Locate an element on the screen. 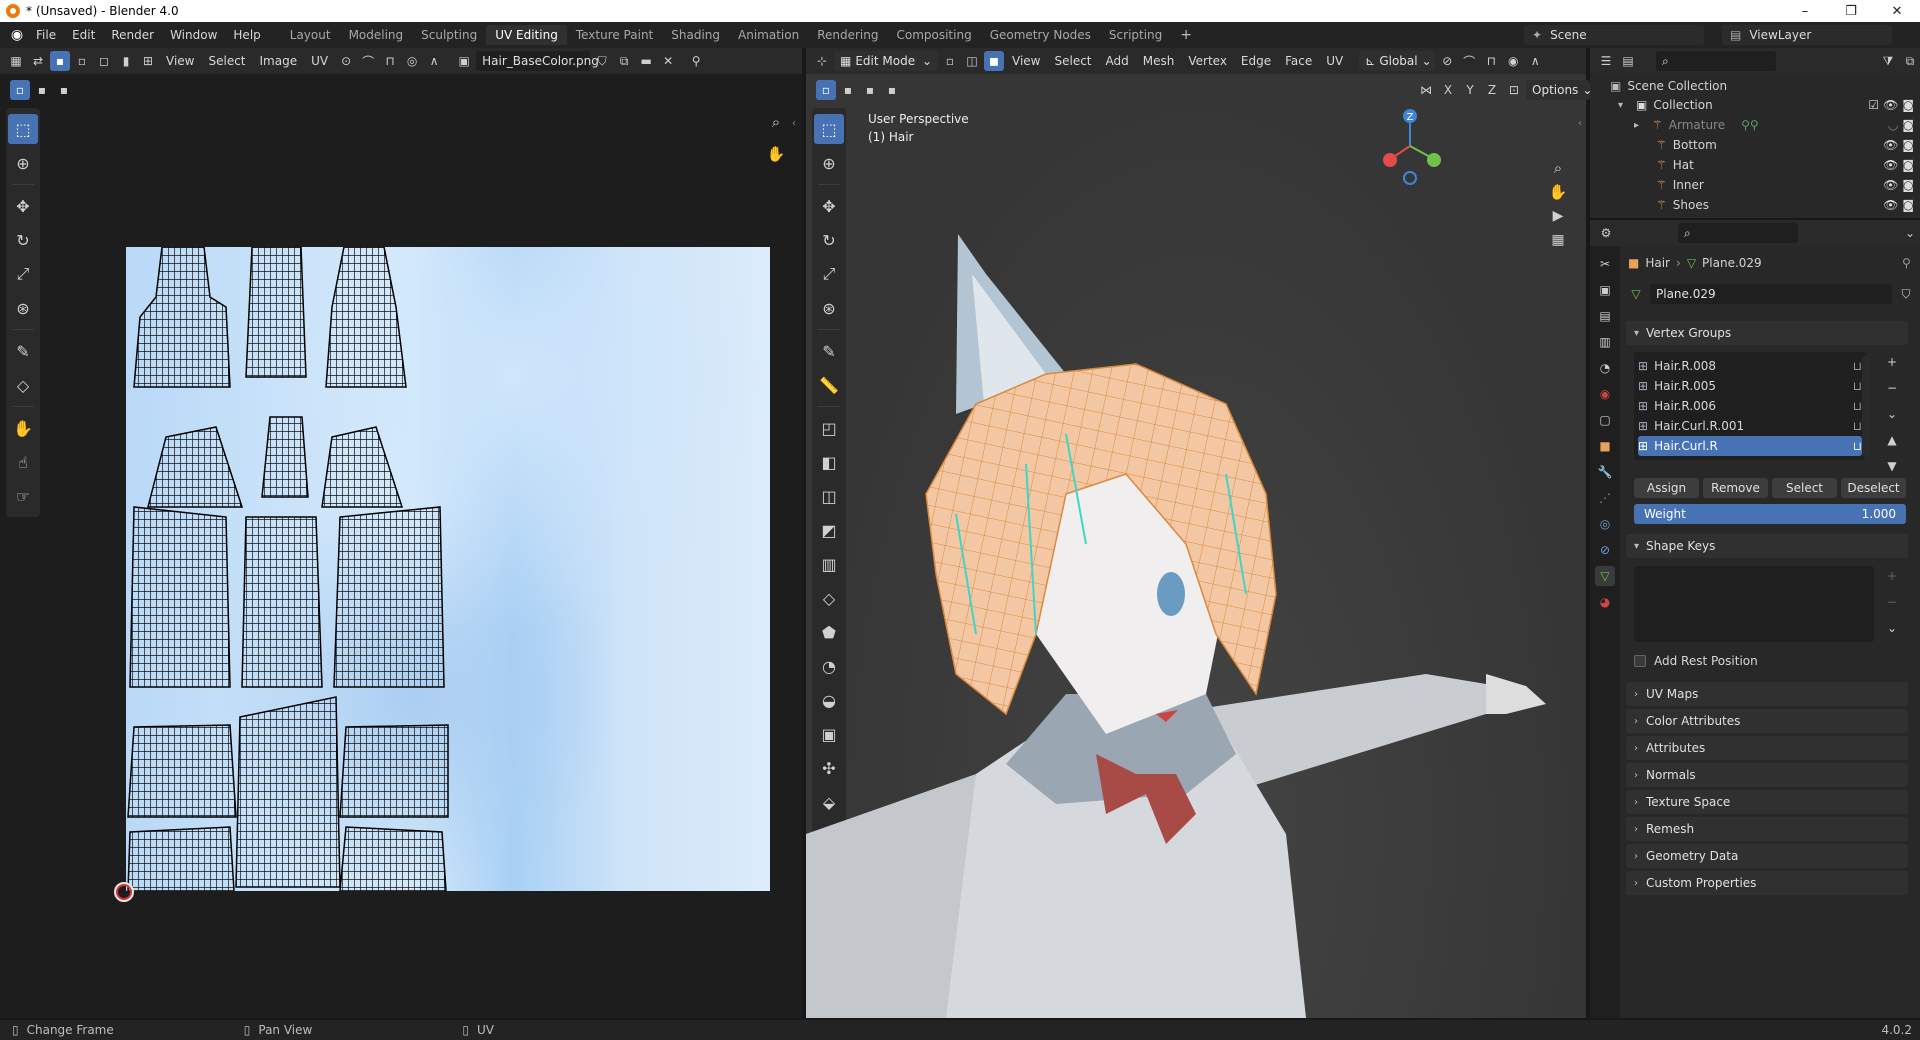 The height and width of the screenshot is (1040, 1920). shape-keys-panel-header: ▾ Shape Keys is located at coordinates (1767, 546).